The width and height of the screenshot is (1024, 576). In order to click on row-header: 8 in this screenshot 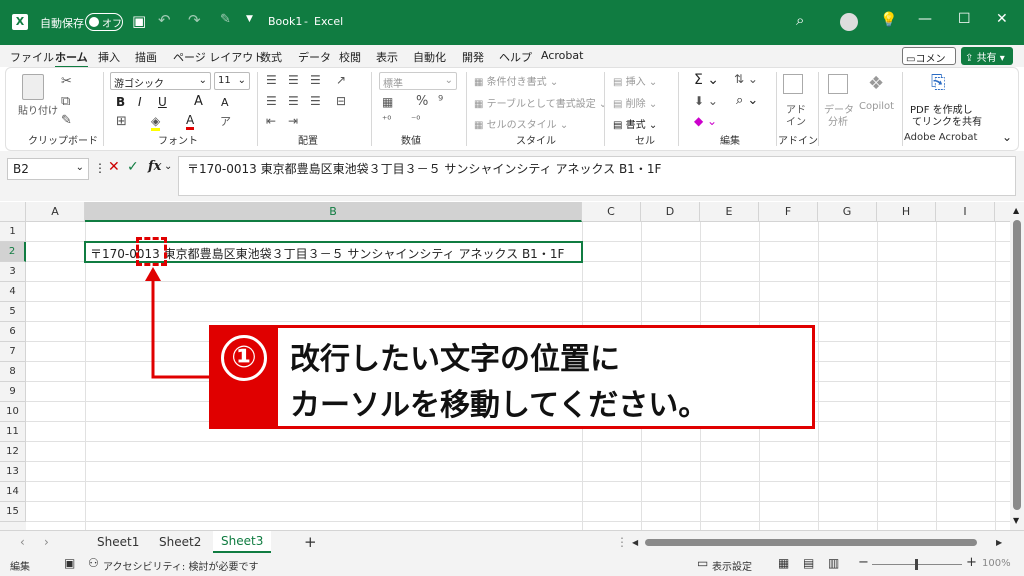, I will do `click(13, 372)`.